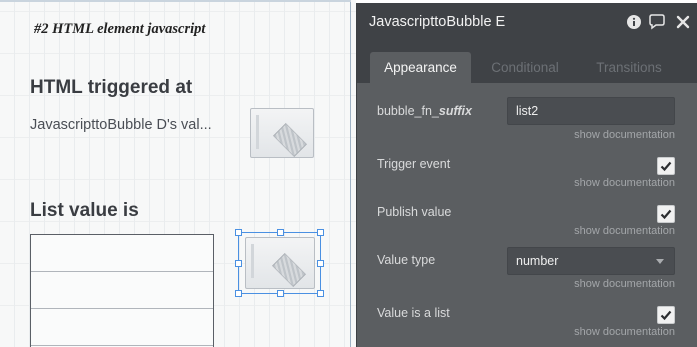  Describe the element at coordinates (437, 22) in the screenshot. I see `element-name: JavascripttoBubble E` at that location.